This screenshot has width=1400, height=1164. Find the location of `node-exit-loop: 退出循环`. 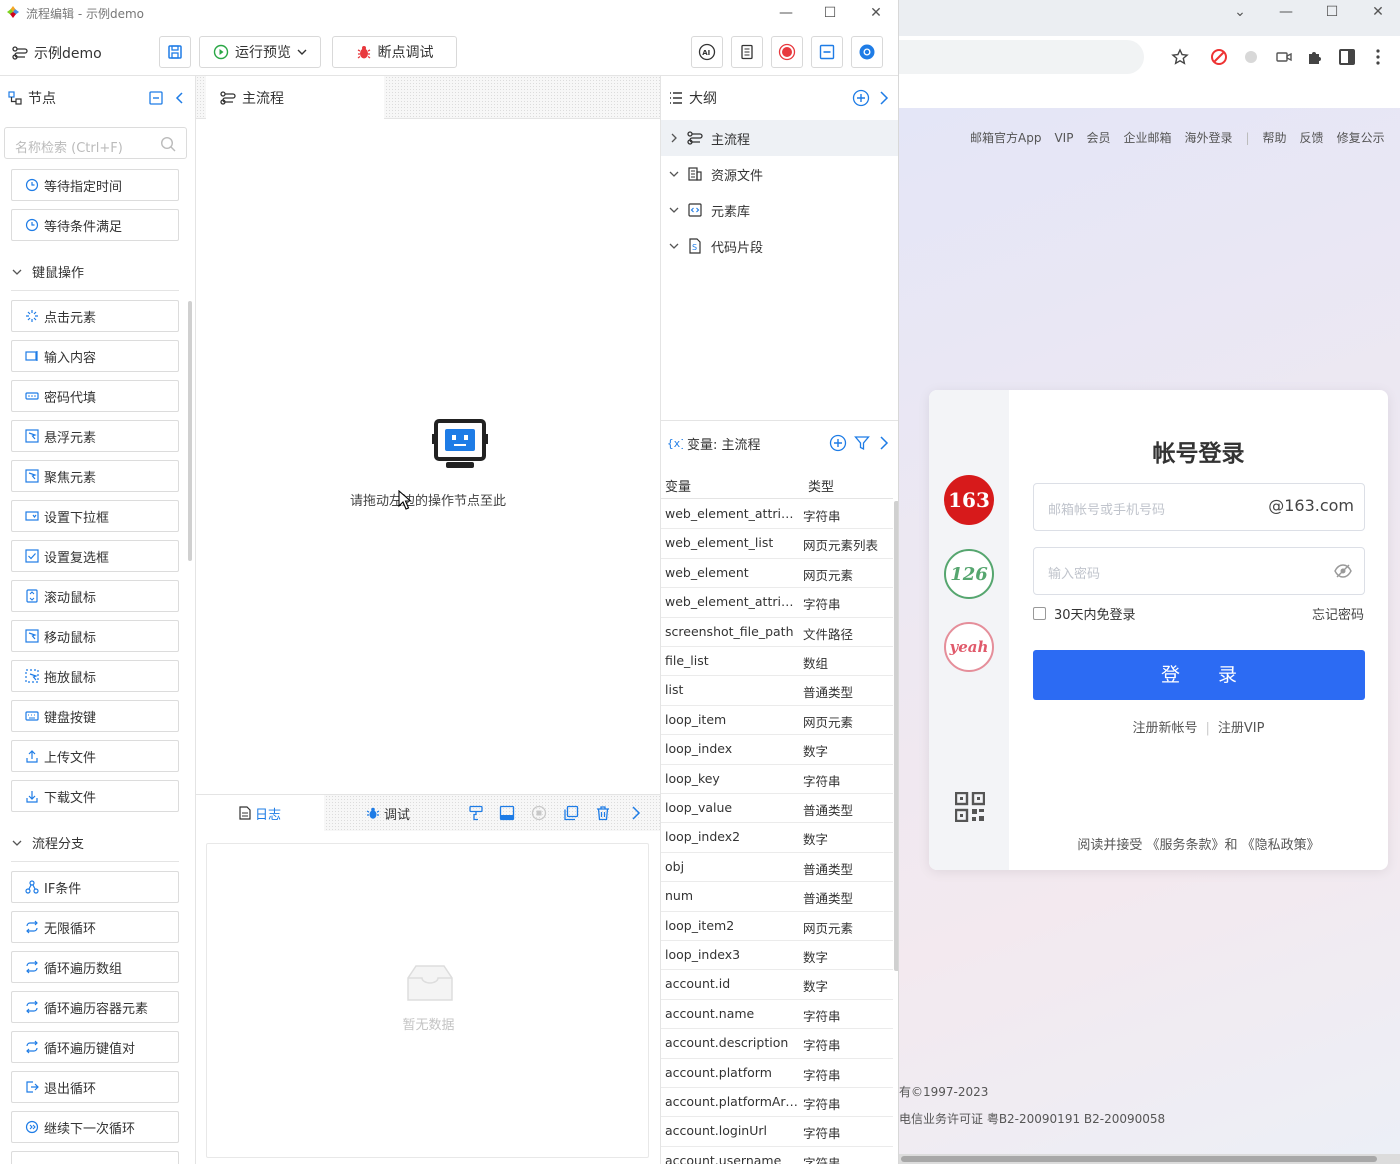

node-exit-loop: 退出循环 is located at coordinates (95, 1087).